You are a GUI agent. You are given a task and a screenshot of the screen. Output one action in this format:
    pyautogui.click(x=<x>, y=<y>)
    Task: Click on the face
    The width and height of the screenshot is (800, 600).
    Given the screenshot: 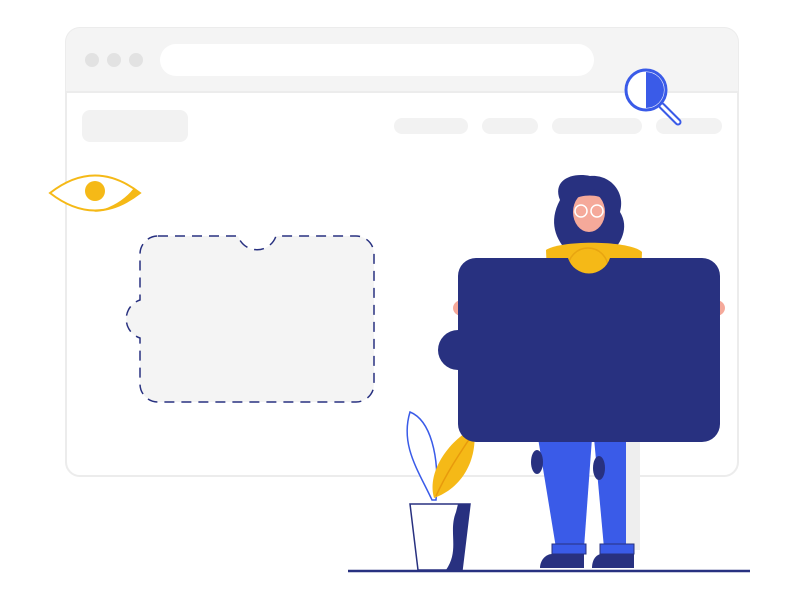 What is the action you would take?
    pyautogui.click(x=589, y=212)
    